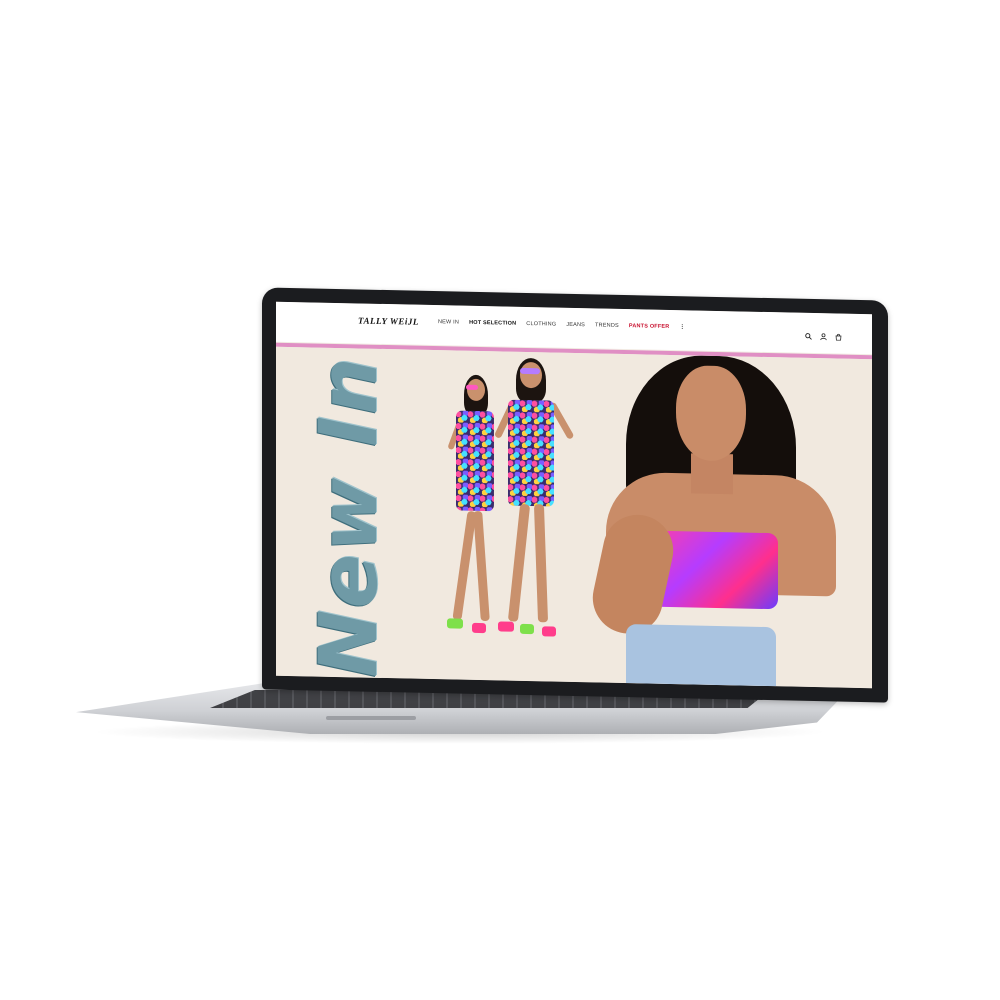 The height and width of the screenshot is (1000, 1000). Describe the element at coordinates (682, 327) in the screenshot. I see `more-menu-icon: ⋮` at that location.